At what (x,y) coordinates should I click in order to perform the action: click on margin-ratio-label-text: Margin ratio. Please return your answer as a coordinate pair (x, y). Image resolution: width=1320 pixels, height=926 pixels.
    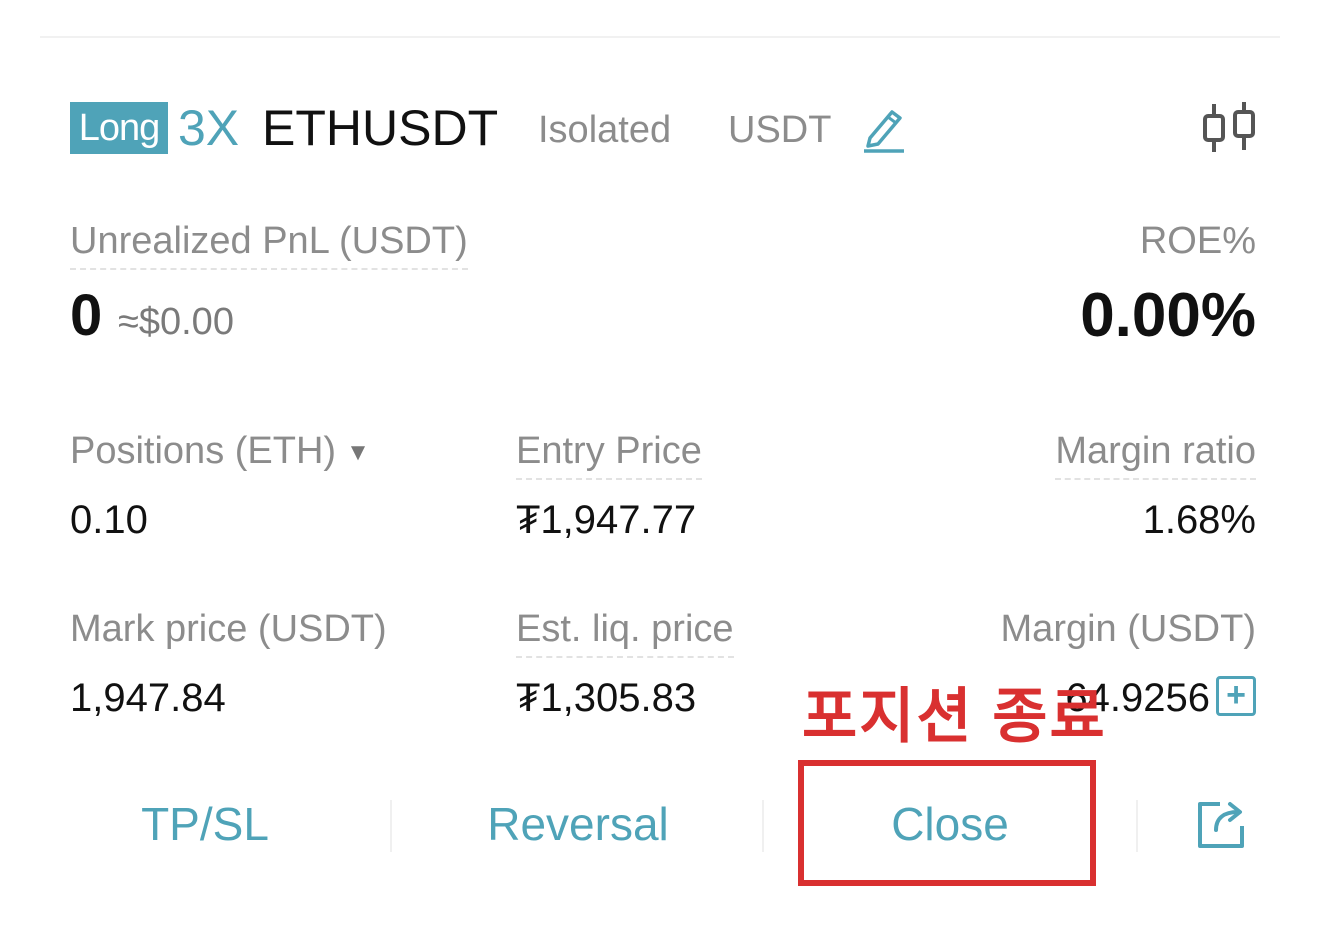
    Looking at the image, I should click on (1155, 454).